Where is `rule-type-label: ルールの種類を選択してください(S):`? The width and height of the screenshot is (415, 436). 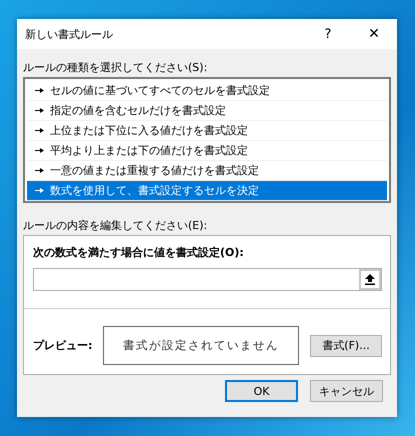
rule-type-label: ルールの種類を選択してください(S): is located at coordinates (115, 68).